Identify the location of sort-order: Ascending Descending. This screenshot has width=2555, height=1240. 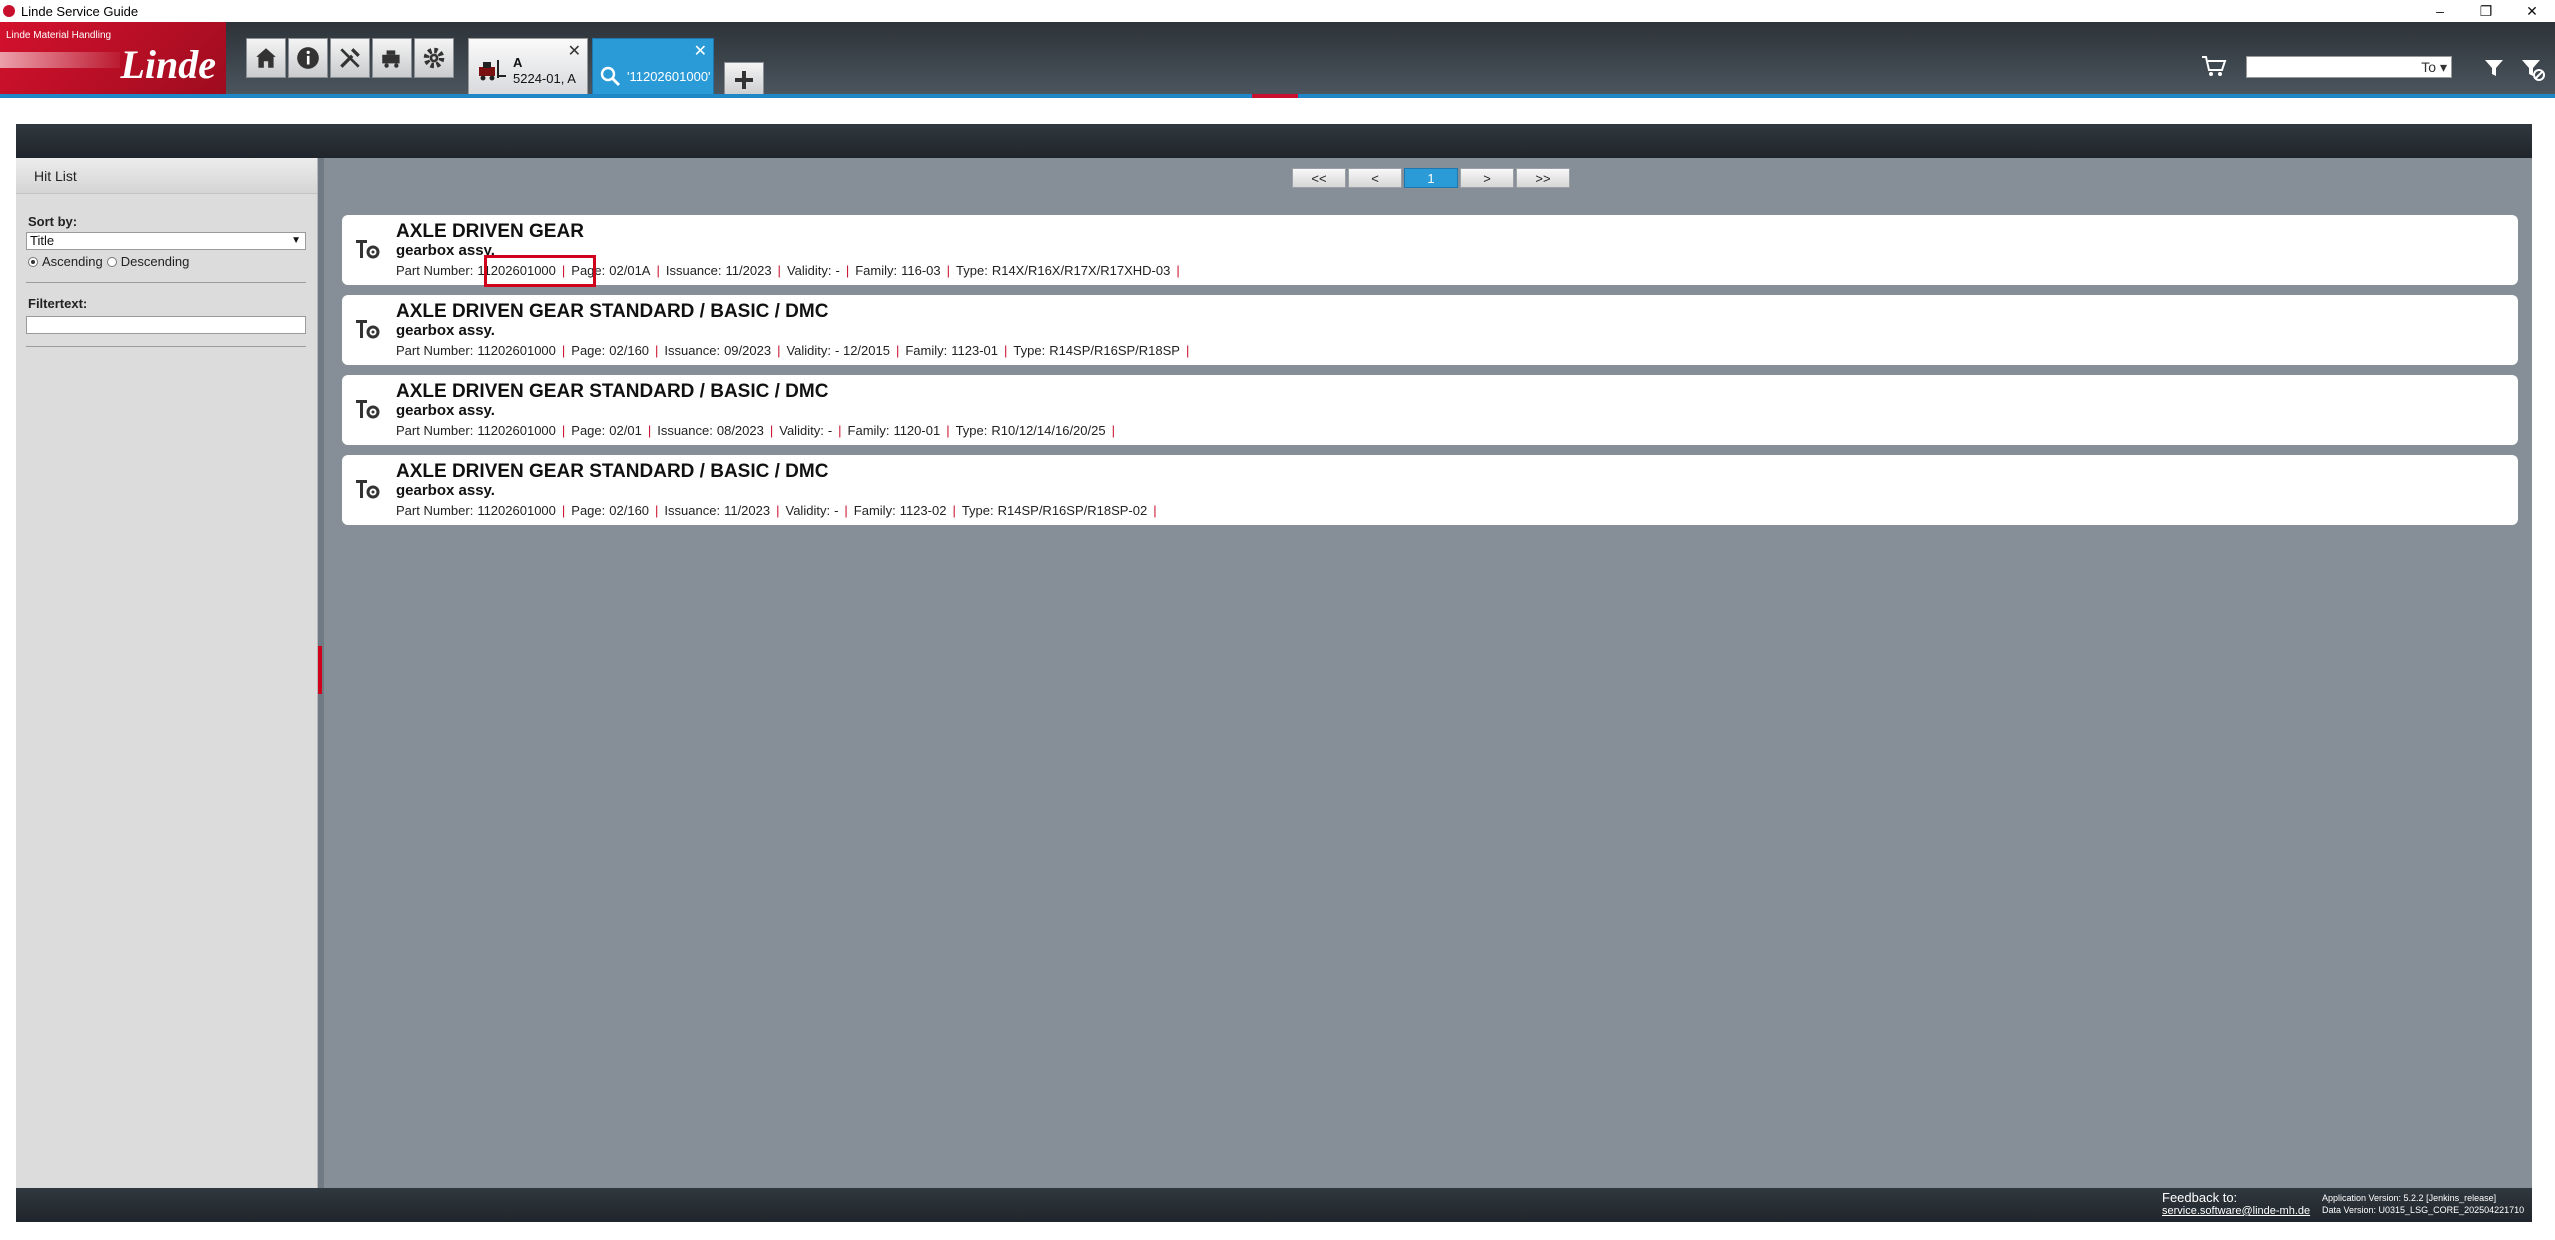
(108, 261).